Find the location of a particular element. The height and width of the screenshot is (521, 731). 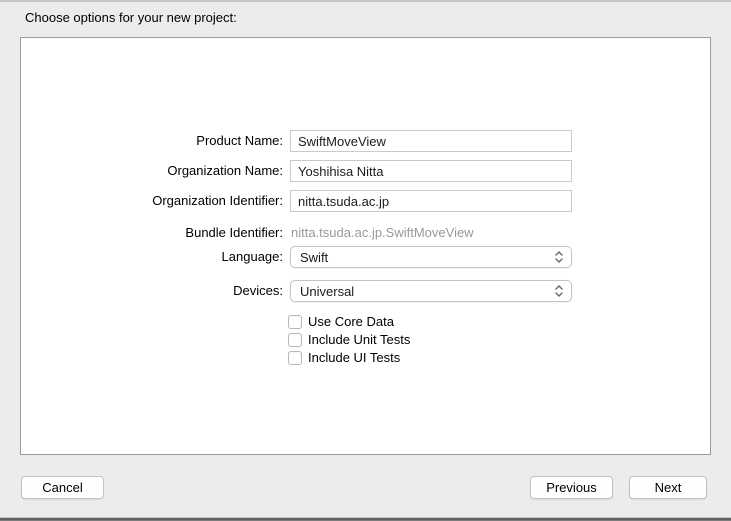

devices-popup: Universal is located at coordinates (431, 291).